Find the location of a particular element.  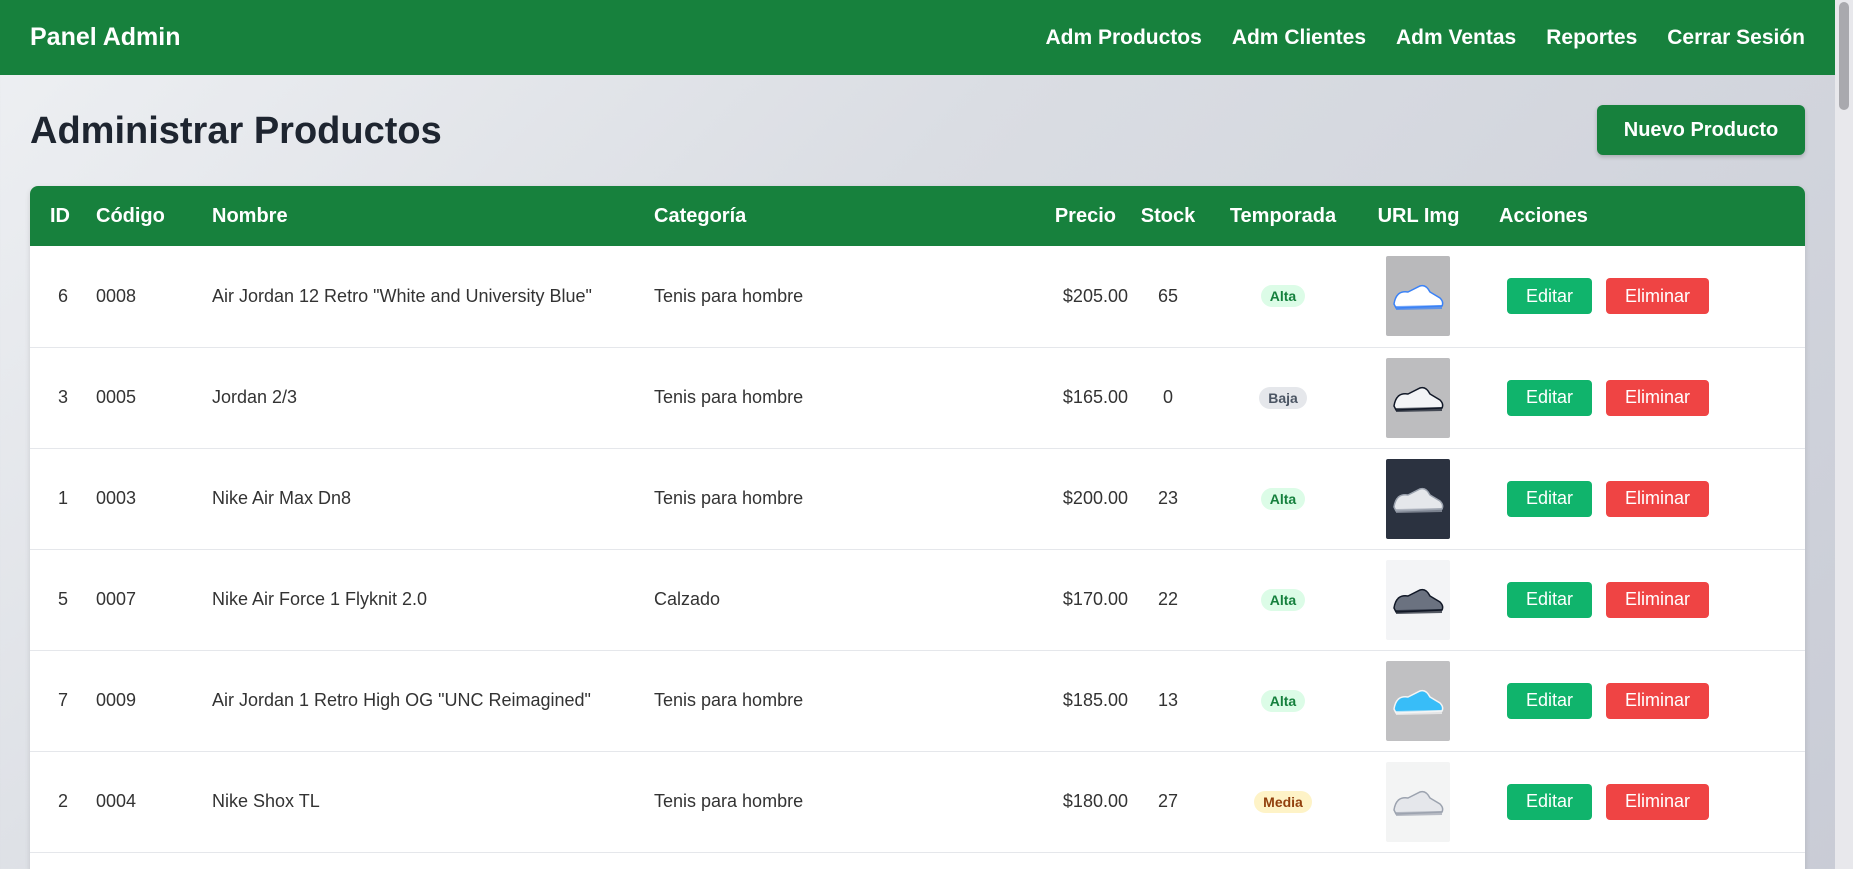

col-header-stock: Stock is located at coordinates (1168, 215).